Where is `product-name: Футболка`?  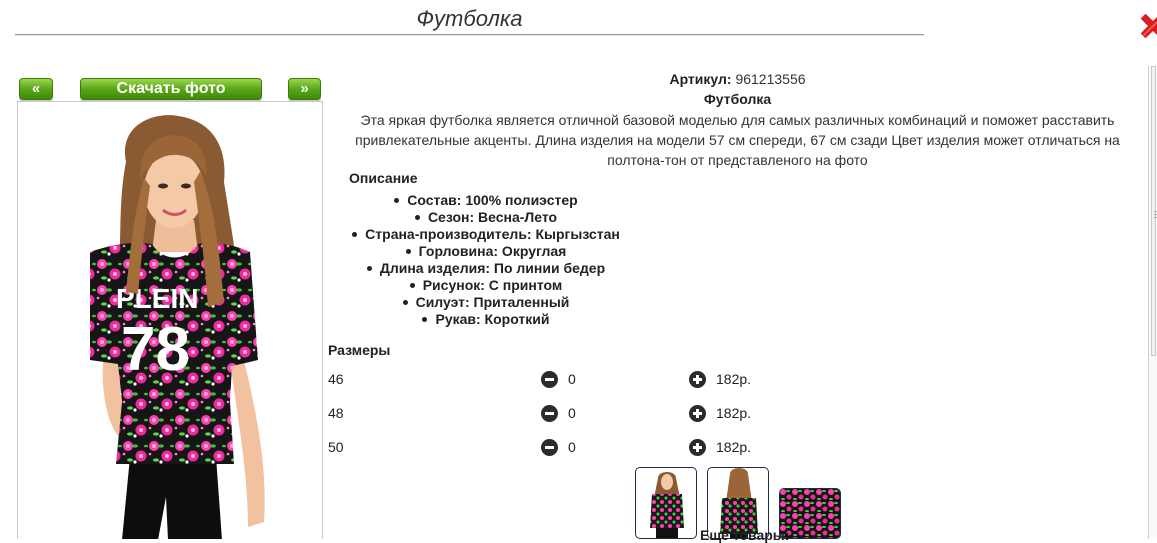
product-name: Футболка is located at coordinates (737, 99).